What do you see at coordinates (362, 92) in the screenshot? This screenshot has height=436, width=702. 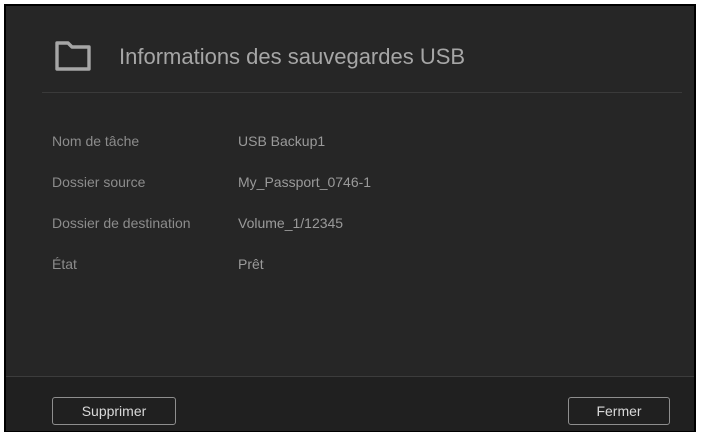 I see `header-divider` at bounding box center [362, 92].